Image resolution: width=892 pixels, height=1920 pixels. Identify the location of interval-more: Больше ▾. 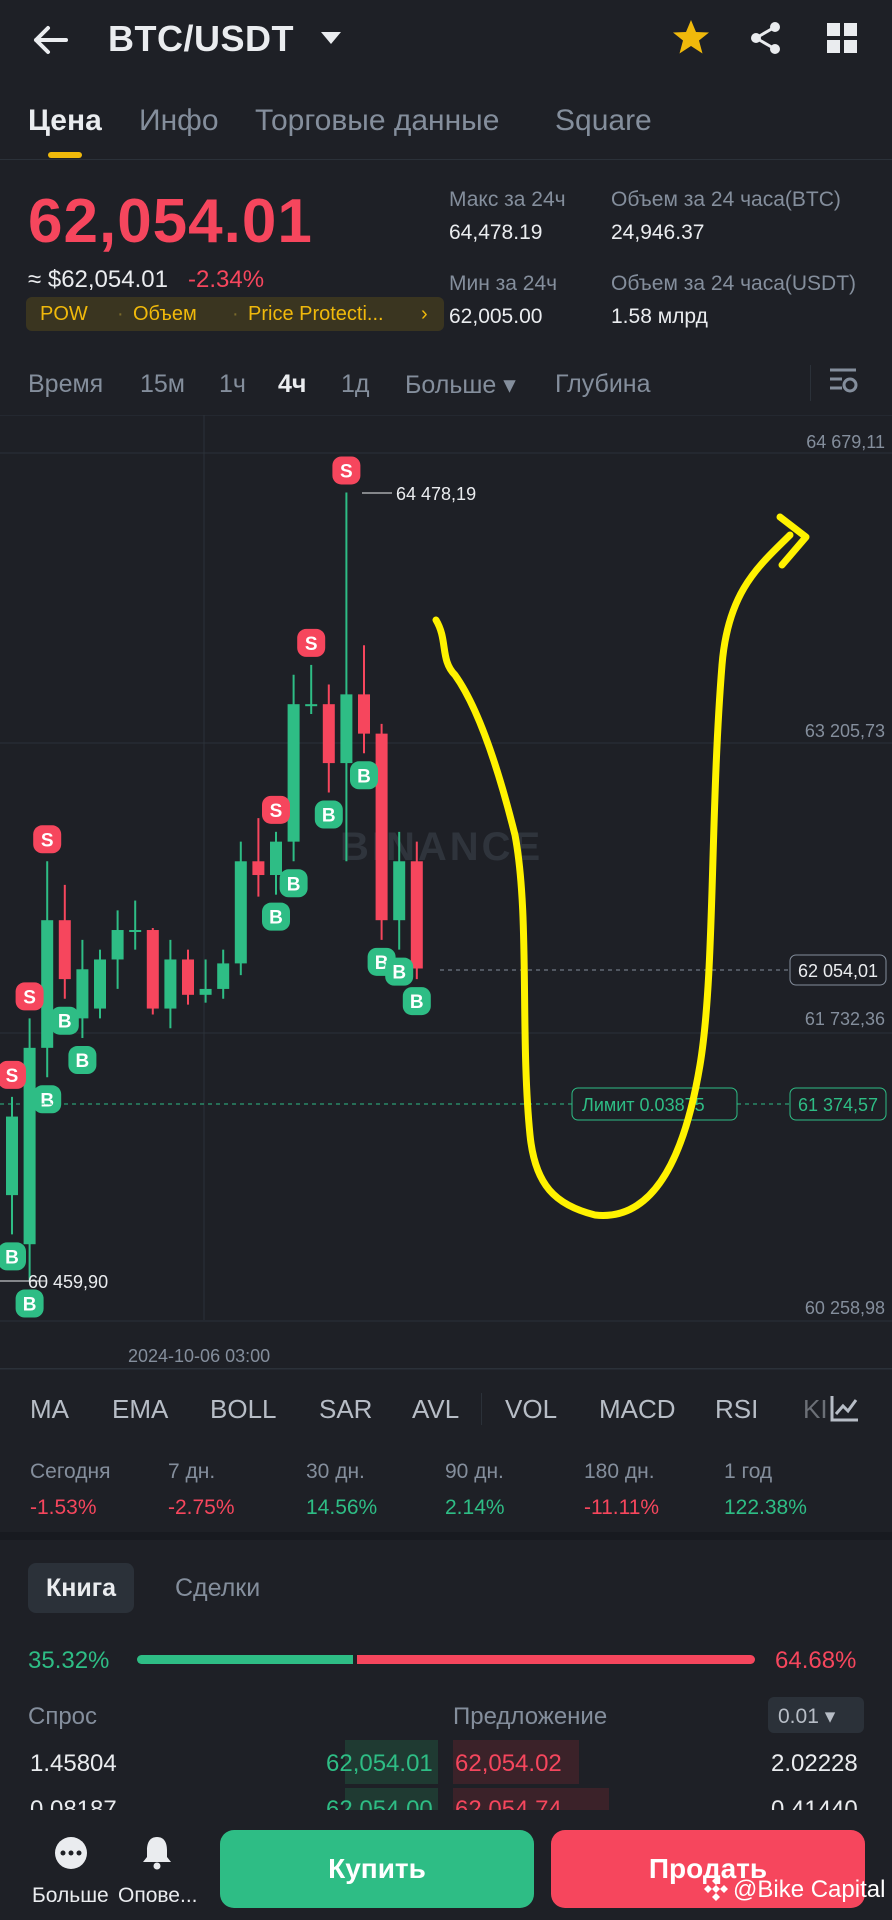
(460, 385).